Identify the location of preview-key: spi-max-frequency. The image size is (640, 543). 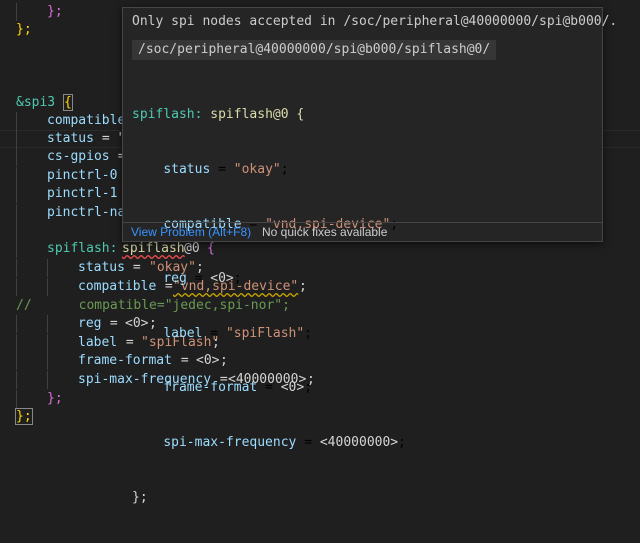
(230, 443).